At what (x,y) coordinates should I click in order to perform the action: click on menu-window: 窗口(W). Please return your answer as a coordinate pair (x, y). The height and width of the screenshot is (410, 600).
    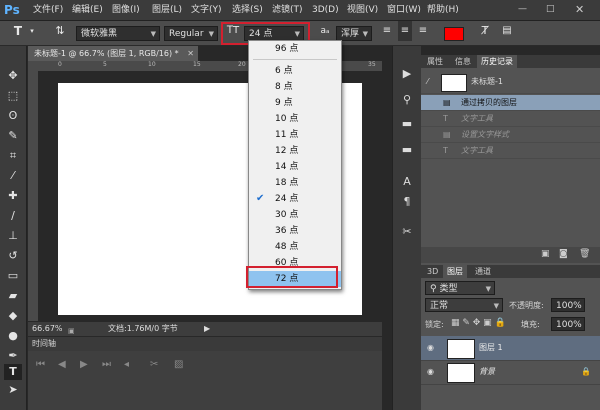
    Looking at the image, I should click on (404, 10).